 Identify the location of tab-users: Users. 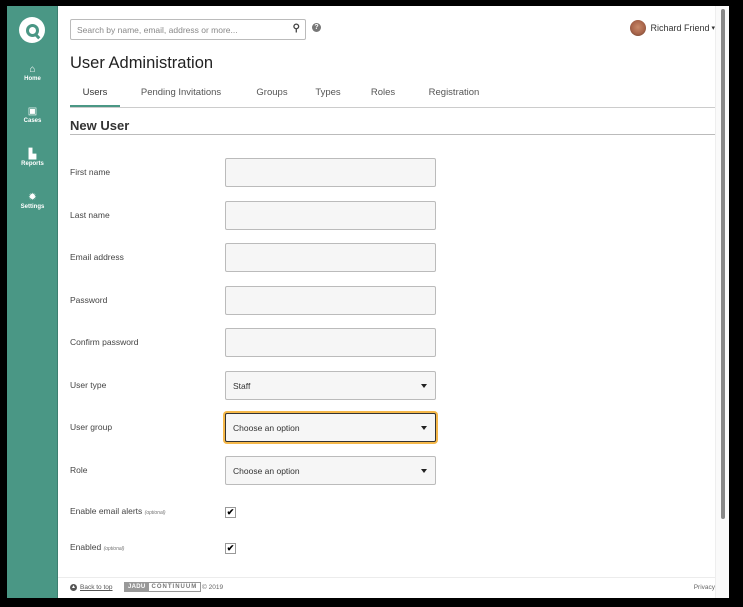
(95, 95).